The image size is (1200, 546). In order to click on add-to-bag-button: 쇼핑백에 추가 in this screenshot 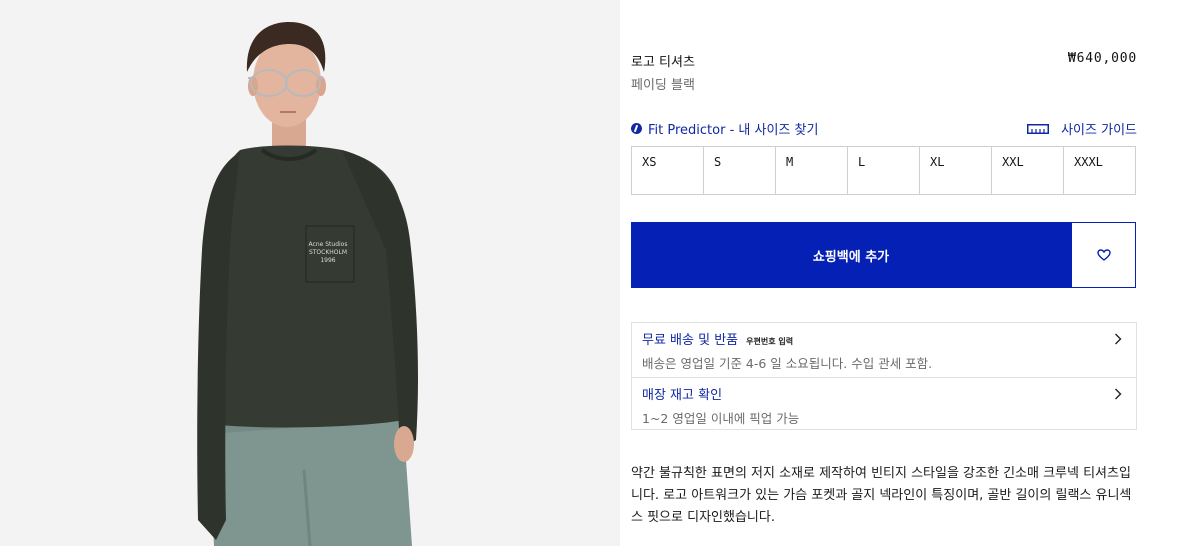, I will do `click(851, 255)`.